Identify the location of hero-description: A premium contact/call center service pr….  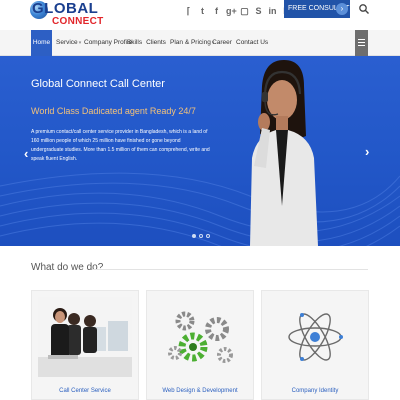
(120, 145).